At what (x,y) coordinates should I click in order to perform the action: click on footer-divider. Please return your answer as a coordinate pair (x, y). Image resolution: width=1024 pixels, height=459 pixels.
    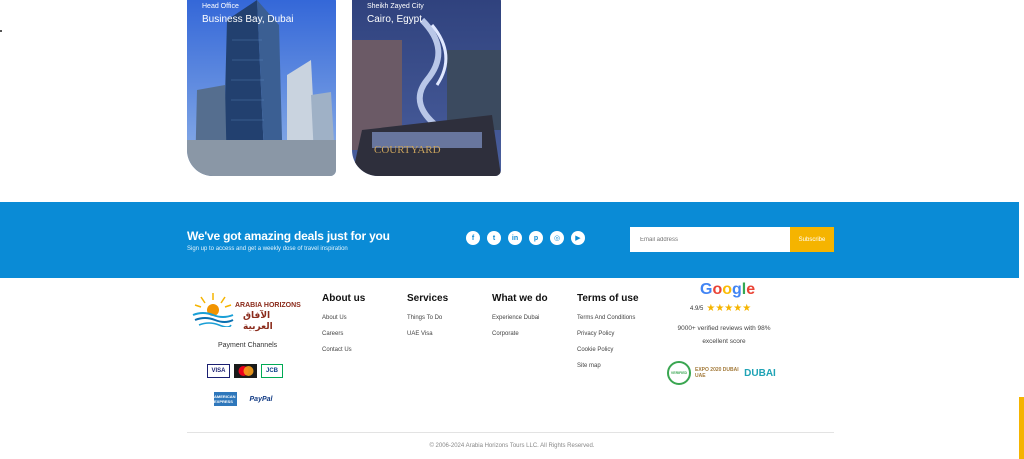
    Looking at the image, I should click on (510, 432).